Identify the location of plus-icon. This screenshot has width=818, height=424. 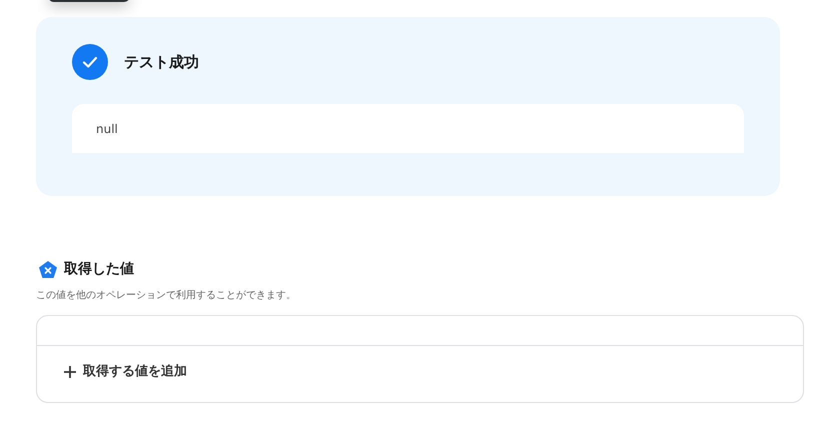
(70, 371).